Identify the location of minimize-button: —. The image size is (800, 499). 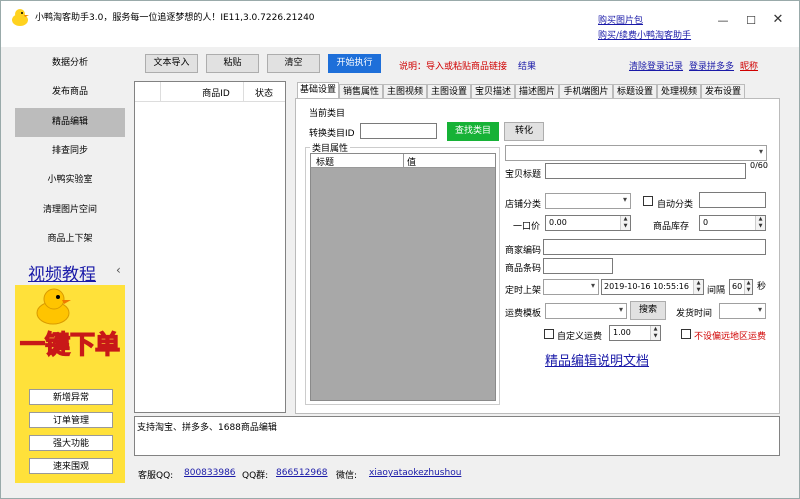
(723, 20).